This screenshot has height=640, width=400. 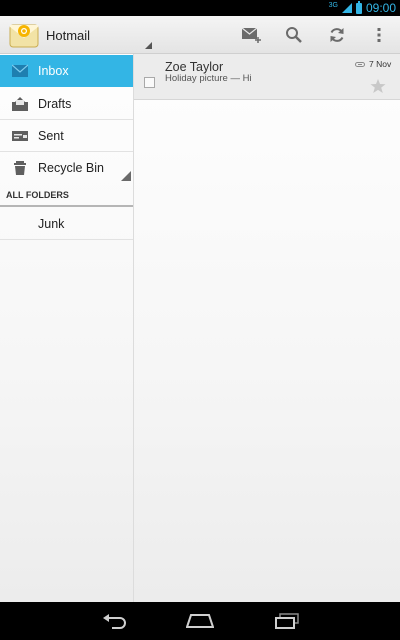 What do you see at coordinates (20, 104) in the screenshot?
I see `drafts-icon` at bounding box center [20, 104].